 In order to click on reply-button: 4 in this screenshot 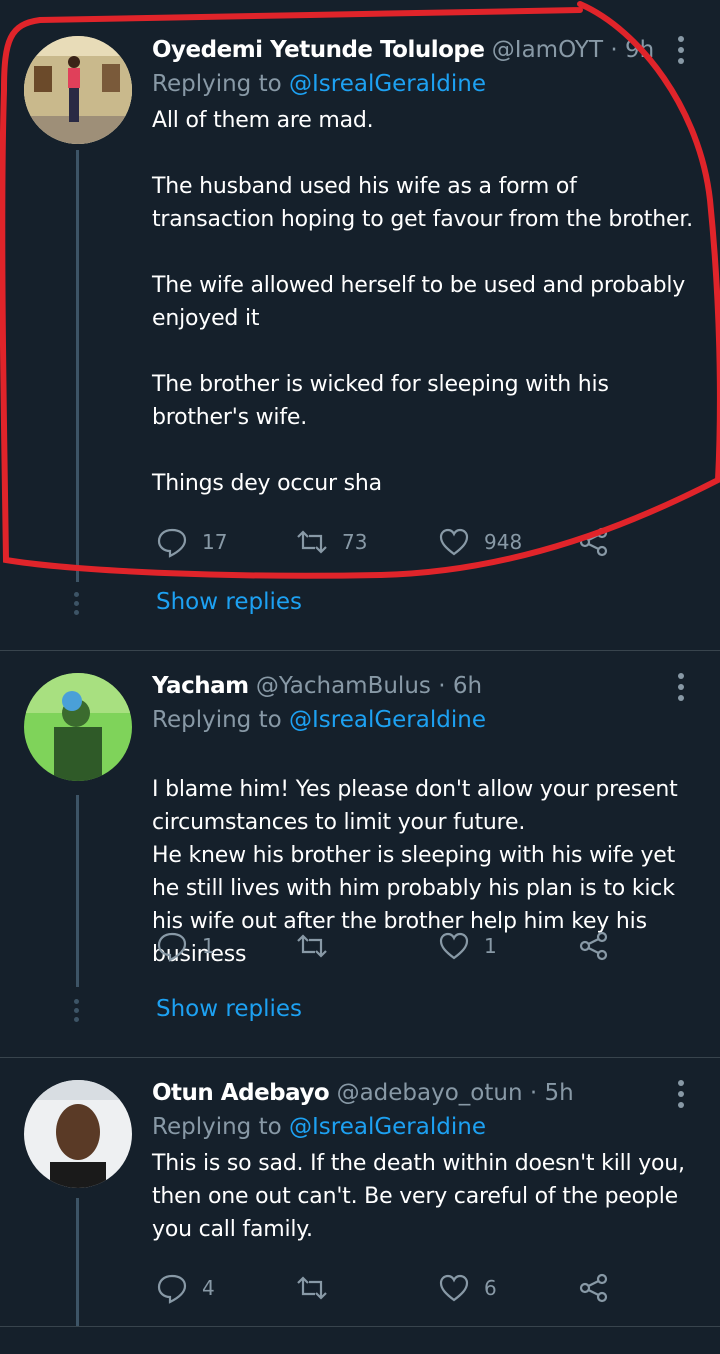, I will do `click(185, 1288)`.